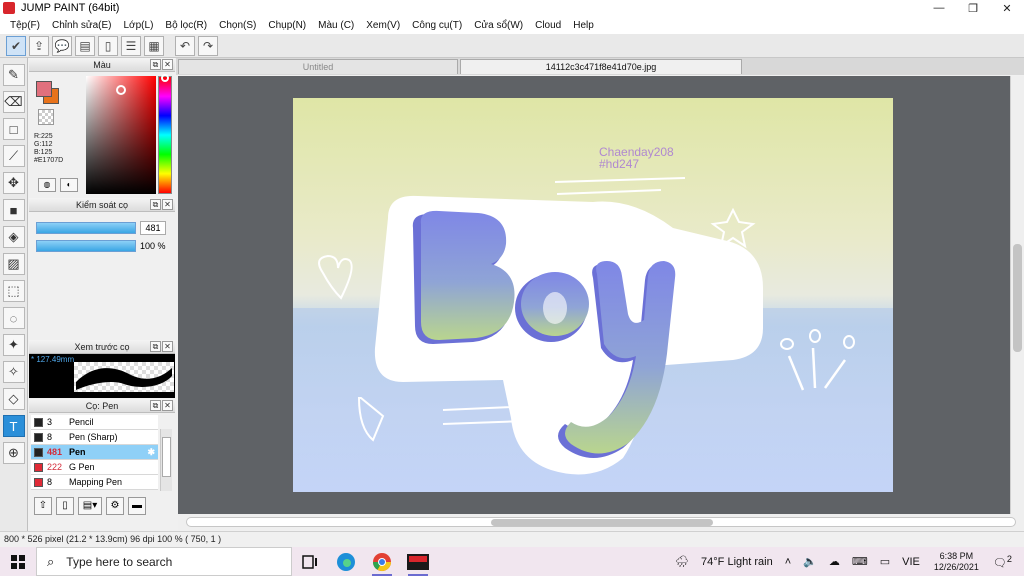 The height and width of the screenshot is (576, 1024). Describe the element at coordinates (13, 237) in the screenshot. I see `bucket-tool-icon: ◈` at that location.